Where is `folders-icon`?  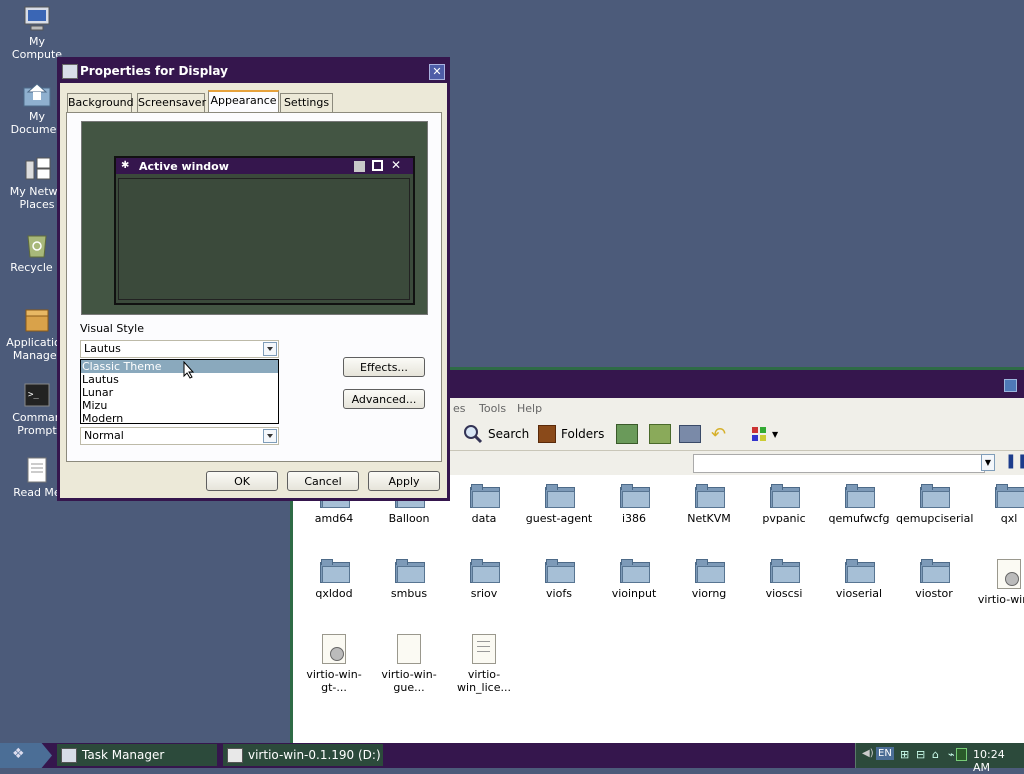
folders-icon is located at coordinates (547, 434).